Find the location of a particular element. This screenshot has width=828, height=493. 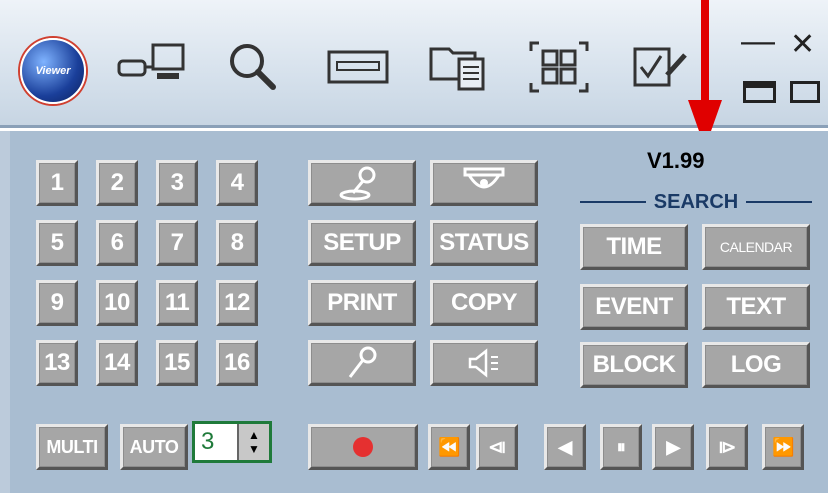

minimize-button: — is located at coordinates (758, 41).